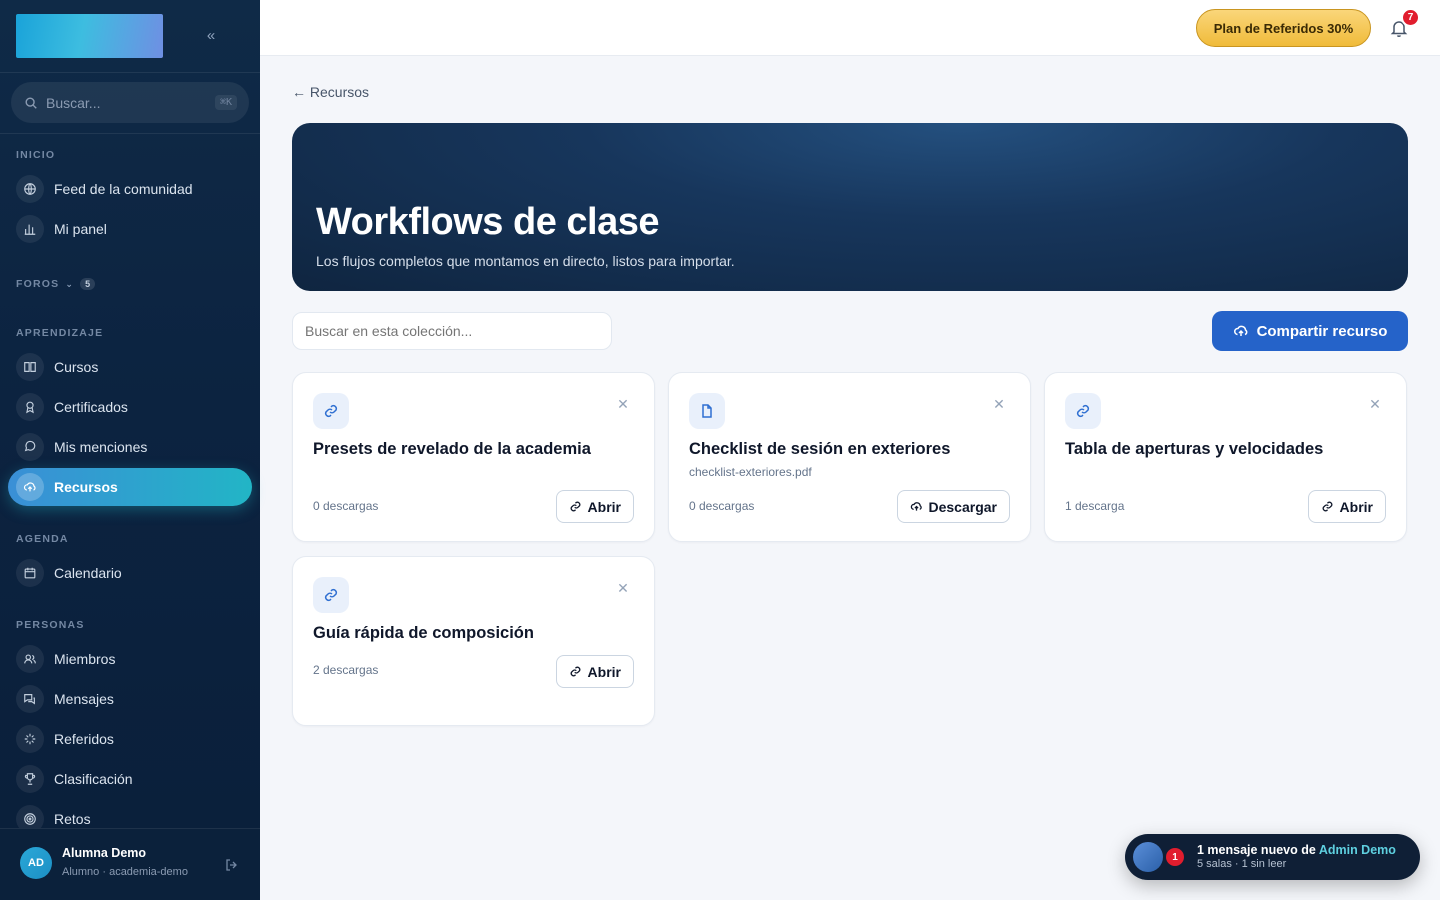  I want to click on bar-chart-icon, so click(30, 229).